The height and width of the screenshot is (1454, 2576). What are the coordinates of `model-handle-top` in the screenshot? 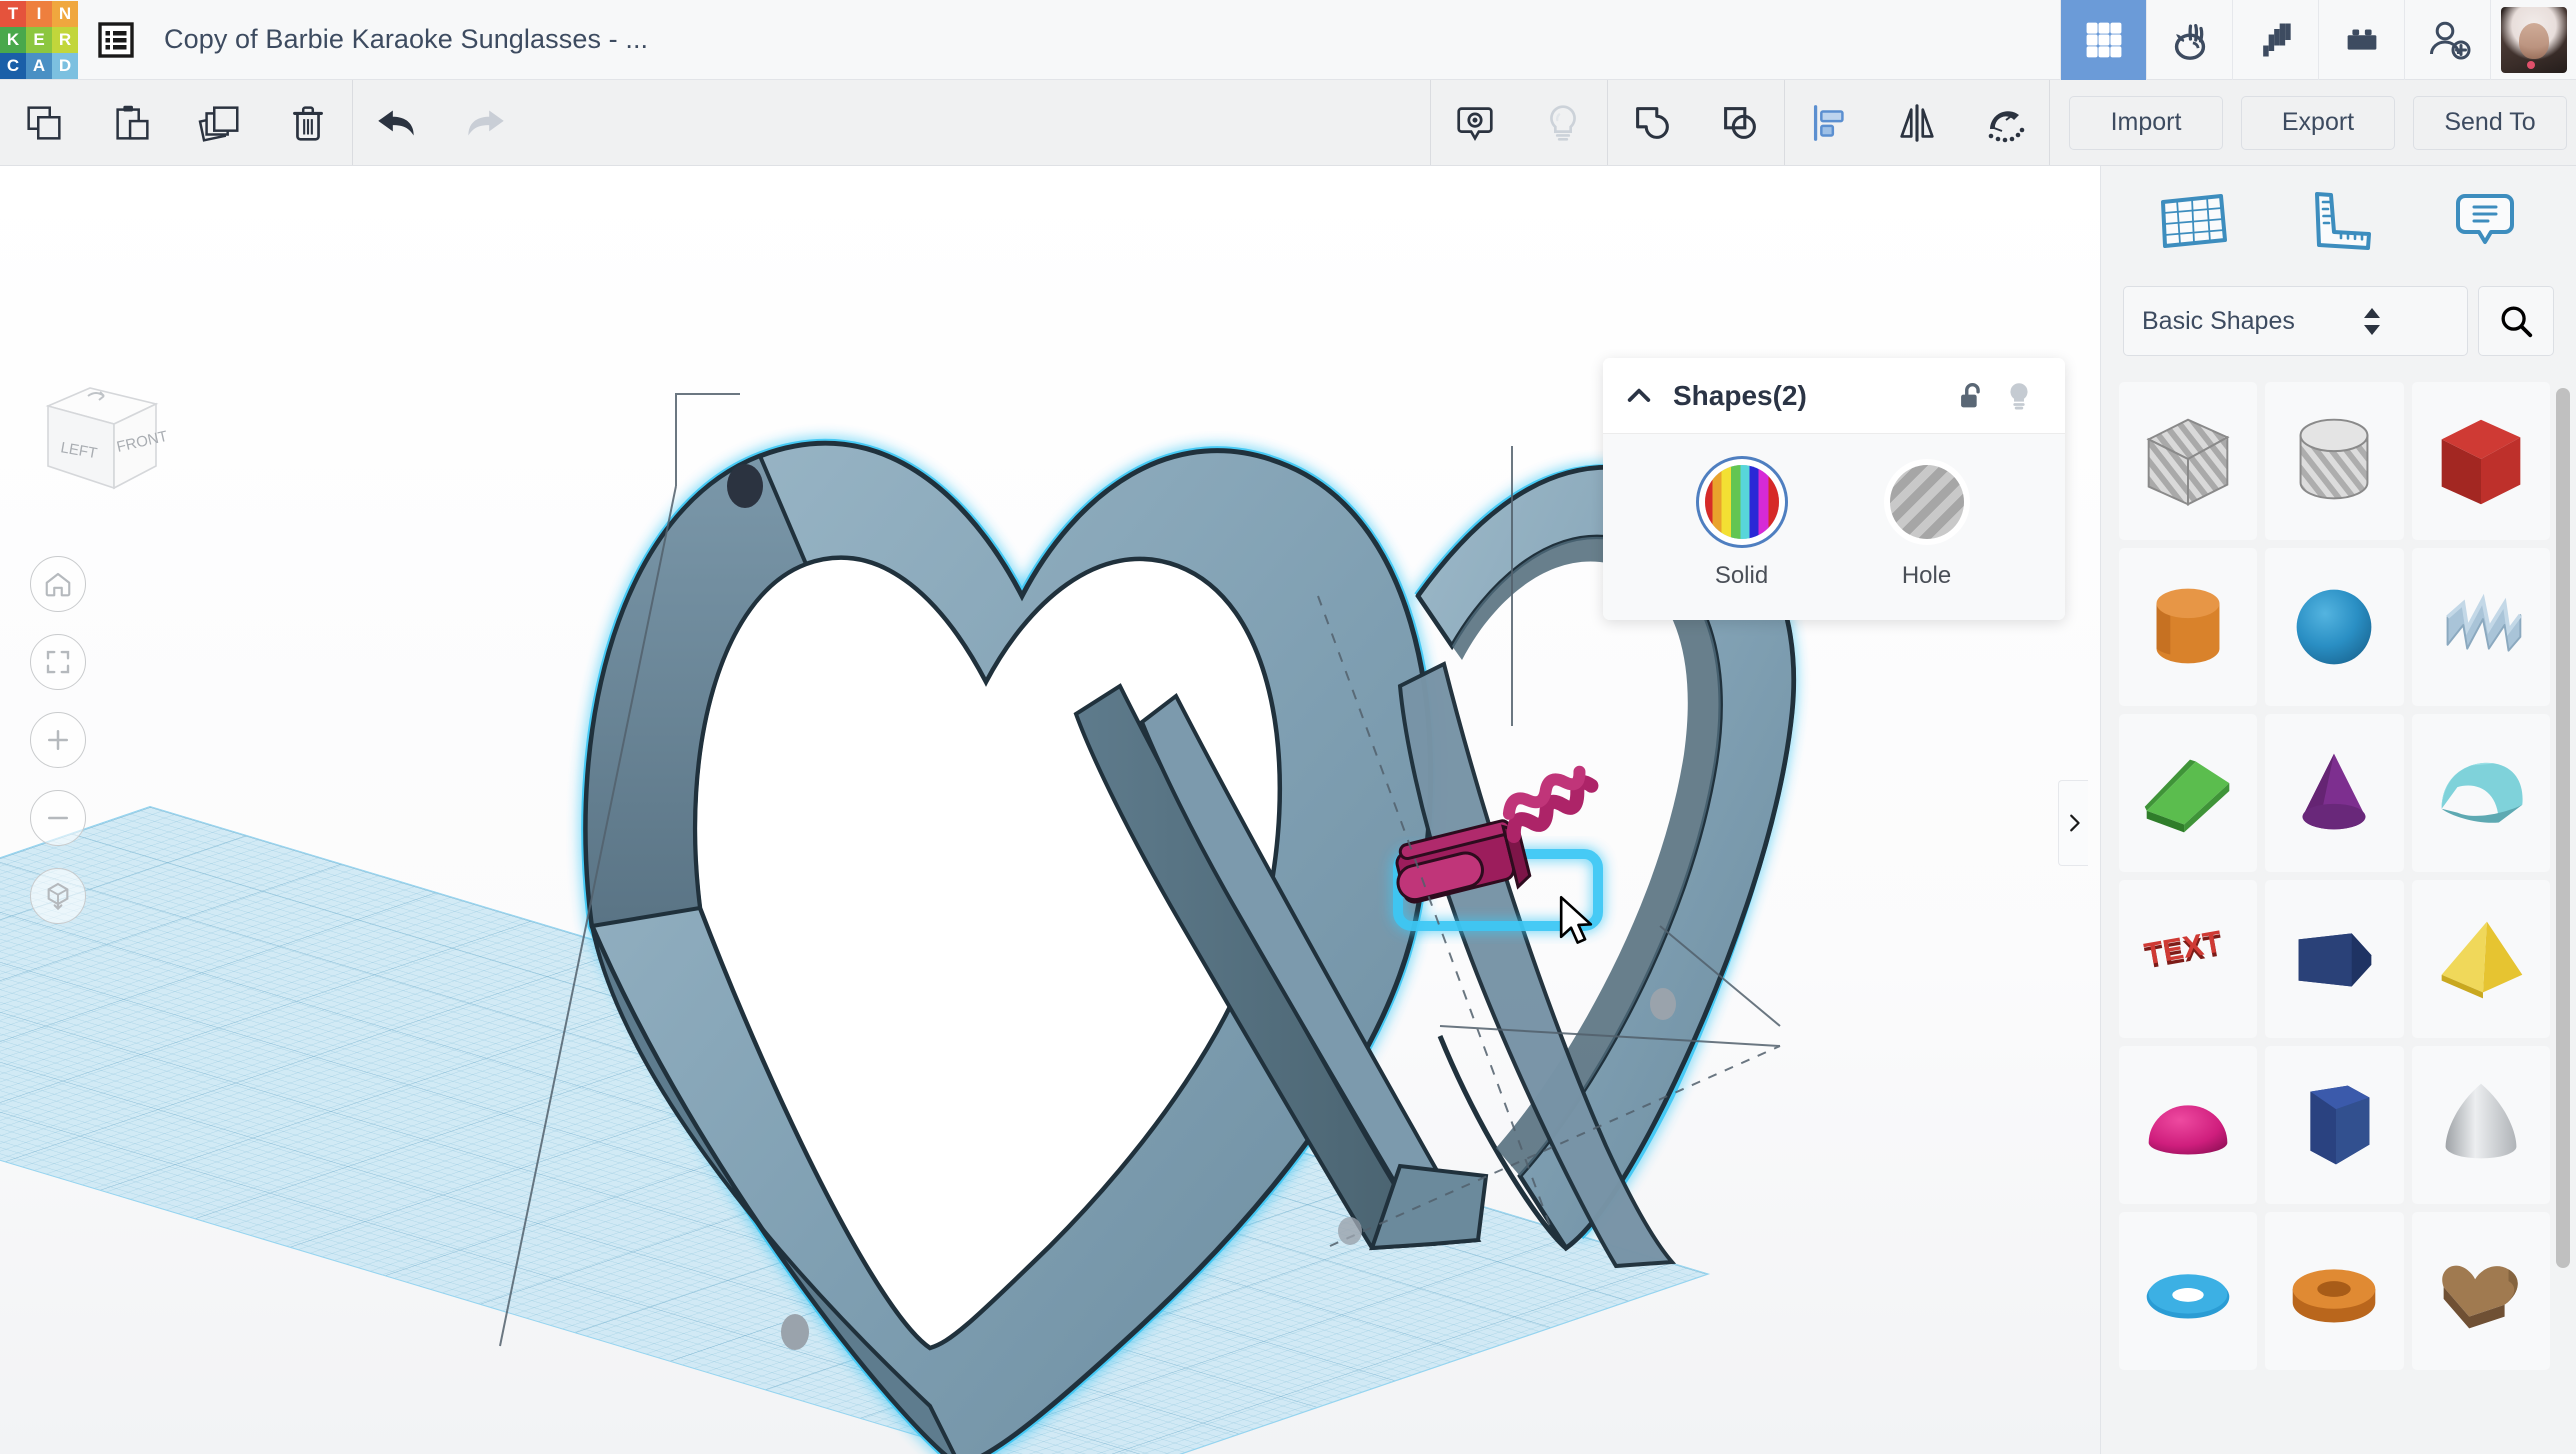 It's located at (745, 486).